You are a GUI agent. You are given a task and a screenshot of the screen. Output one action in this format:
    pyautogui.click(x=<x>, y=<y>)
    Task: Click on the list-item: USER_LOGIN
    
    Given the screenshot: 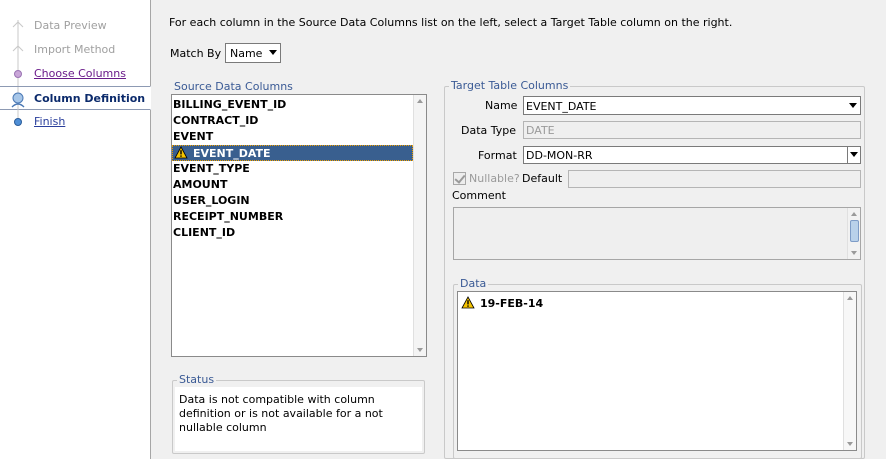 What is the action you would take?
    pyautogui.click(x=292, y=201)
    